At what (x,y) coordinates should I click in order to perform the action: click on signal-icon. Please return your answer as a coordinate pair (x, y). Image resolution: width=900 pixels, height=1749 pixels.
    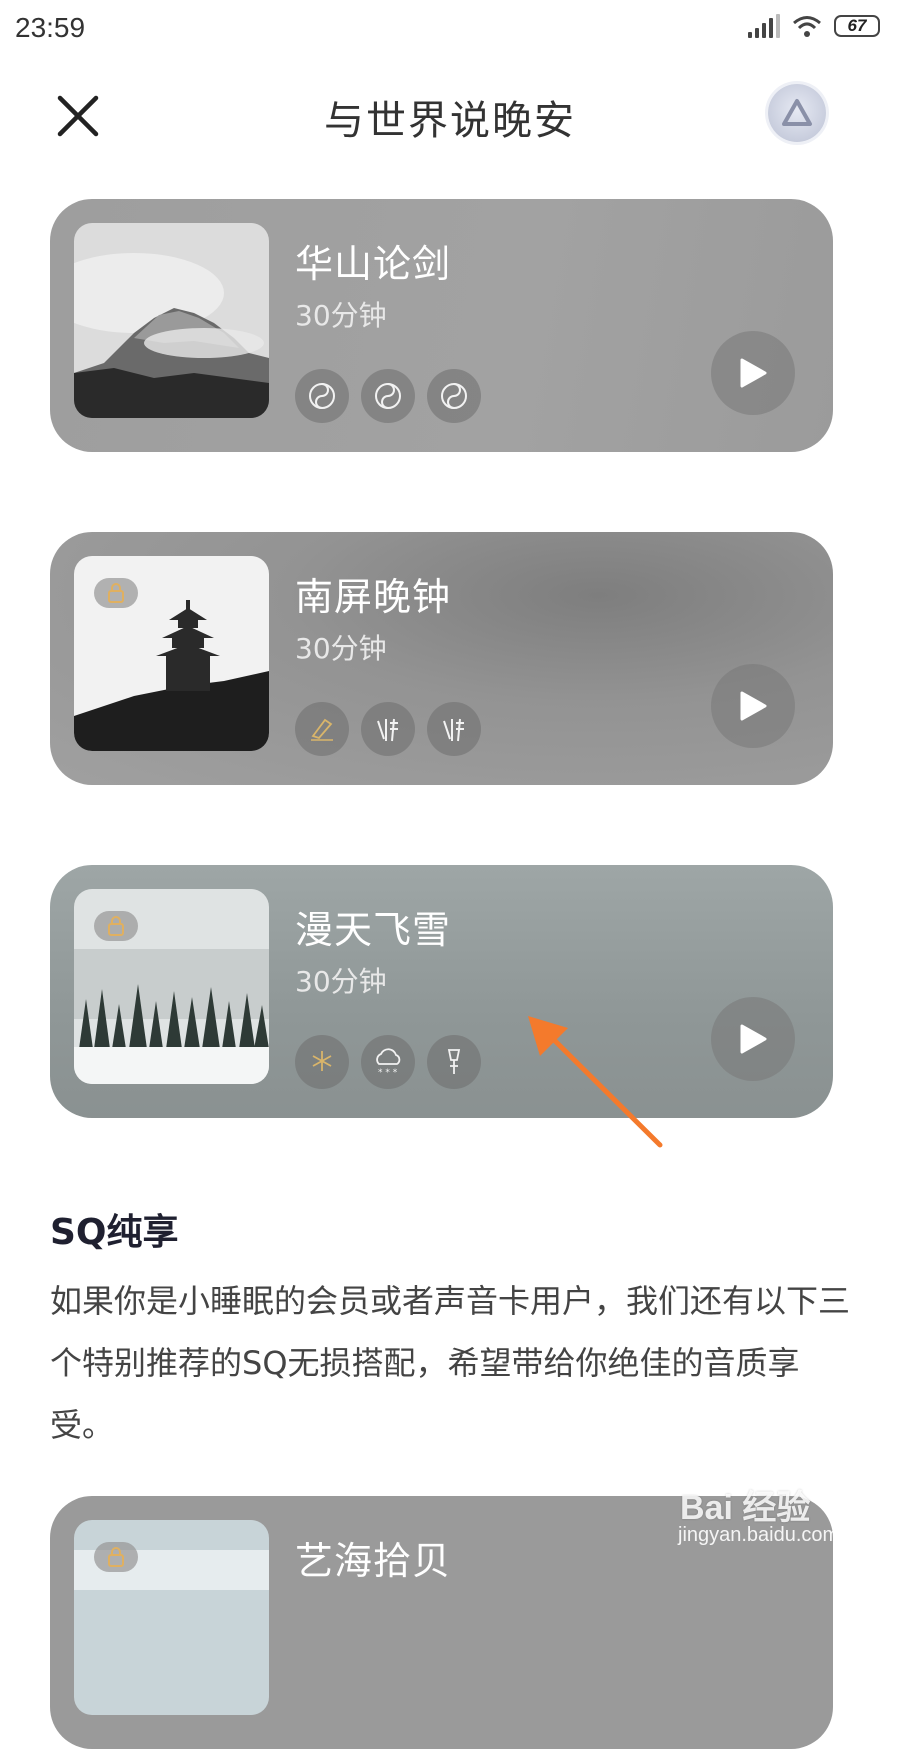
    Looking at the image, I should click on (764, 26).